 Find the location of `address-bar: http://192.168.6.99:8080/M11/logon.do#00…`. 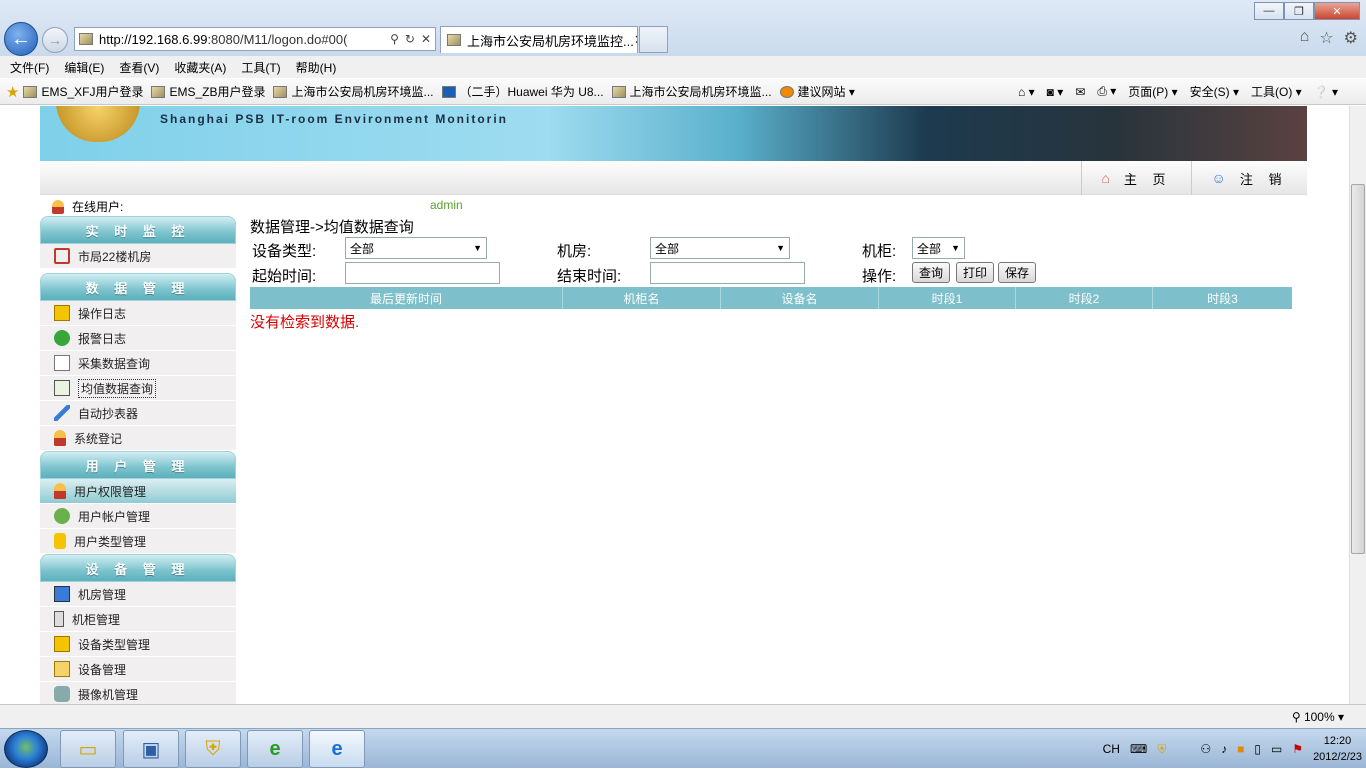

address-bar: http://192.168.6.99:8080/M11/logon.do#00… is located at coordinates (255, 39).